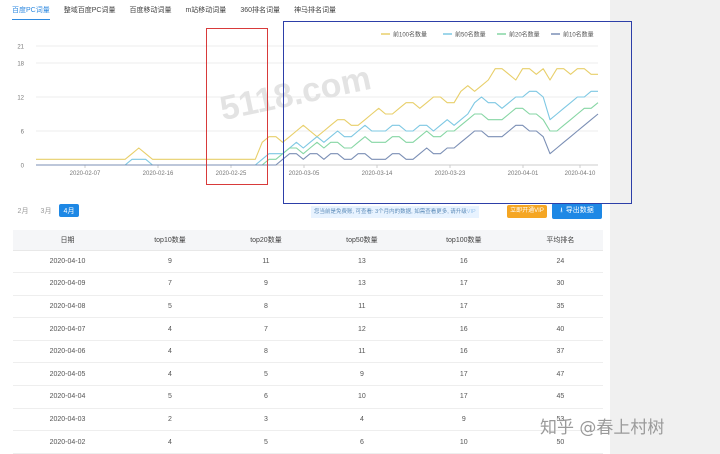  Describe the element at coordinates (67, 262) in the screenshot. I see `cell-date: 2020-04-10` at that location.